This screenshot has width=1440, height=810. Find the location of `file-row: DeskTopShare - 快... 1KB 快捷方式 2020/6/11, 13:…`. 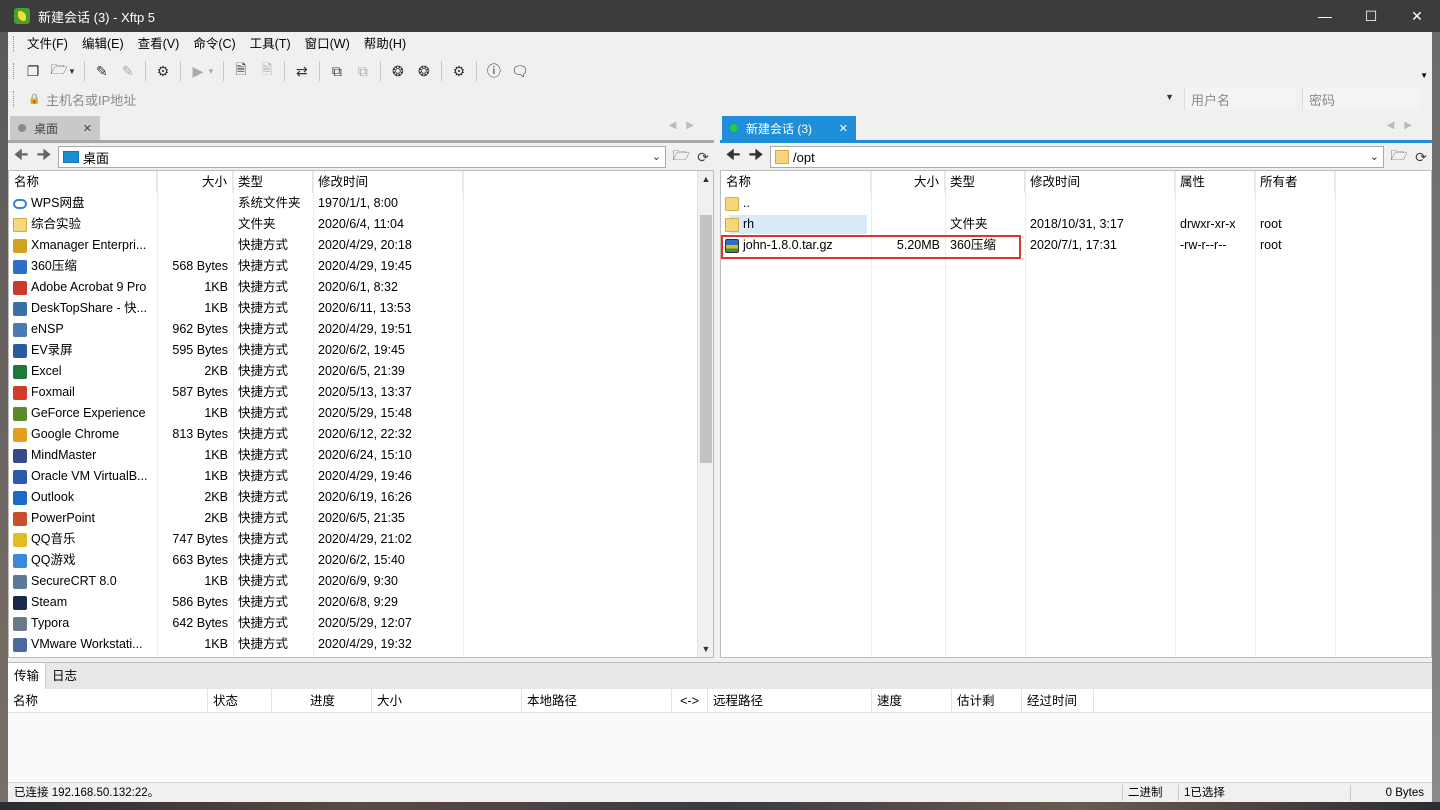

file-row: DeskTopShare - 快... 1KB 快捷方式 2020/6/11, 13:… is located at coordinates (361, 308).